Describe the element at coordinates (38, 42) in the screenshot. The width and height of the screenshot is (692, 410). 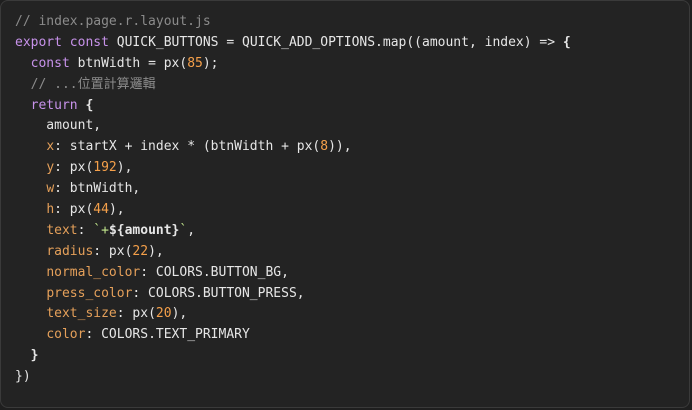
I see `code-token-keyword: export` at that location.